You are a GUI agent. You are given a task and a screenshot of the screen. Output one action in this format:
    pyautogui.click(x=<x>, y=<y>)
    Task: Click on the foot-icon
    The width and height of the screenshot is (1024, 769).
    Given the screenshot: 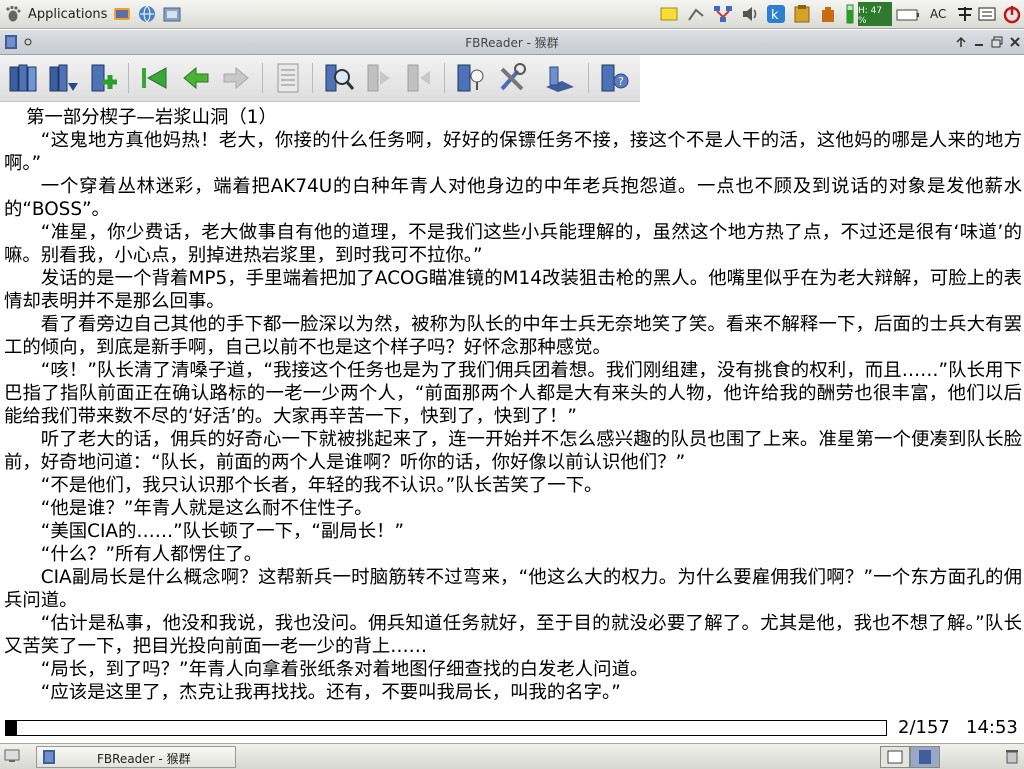 What is the action you would take?
    pyautogui.click(x=13, y=13)
    